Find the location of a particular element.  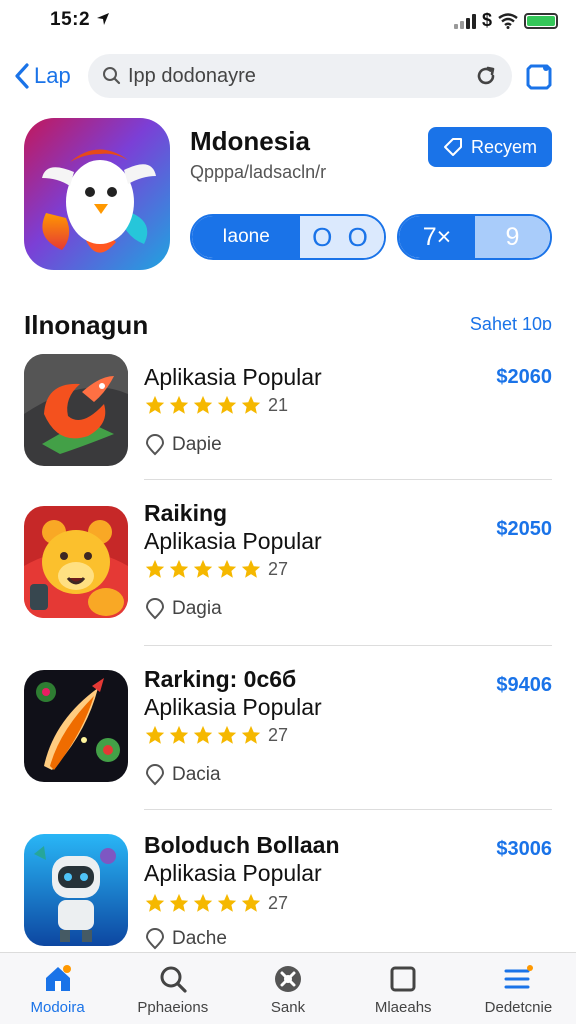

app-name: Rarking: 0c6б is located at coordinates (220, 679).